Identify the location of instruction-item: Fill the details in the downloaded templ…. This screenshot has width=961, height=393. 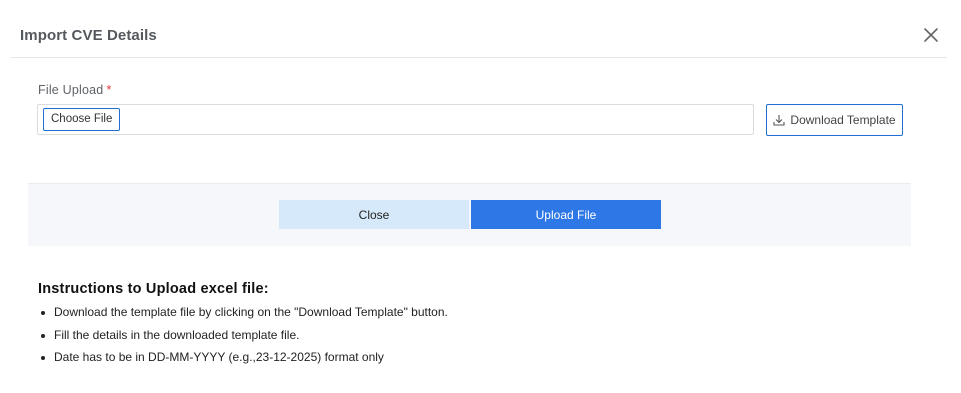
(243, 339).